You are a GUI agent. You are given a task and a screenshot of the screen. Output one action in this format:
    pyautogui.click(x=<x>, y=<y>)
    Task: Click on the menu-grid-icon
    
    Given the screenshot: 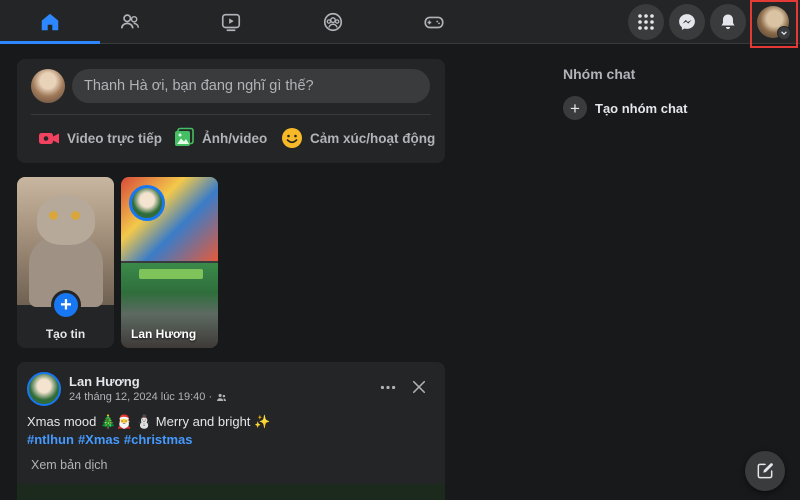 What is the action you would take?
    pyautogui.click(x=646, y=22)
    